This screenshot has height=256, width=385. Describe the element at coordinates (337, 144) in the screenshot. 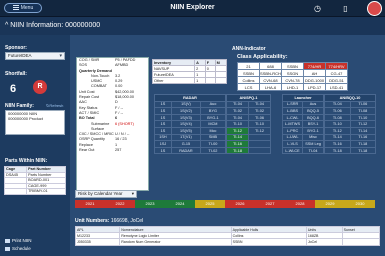

I see `table-cell: TI-16` at that location.